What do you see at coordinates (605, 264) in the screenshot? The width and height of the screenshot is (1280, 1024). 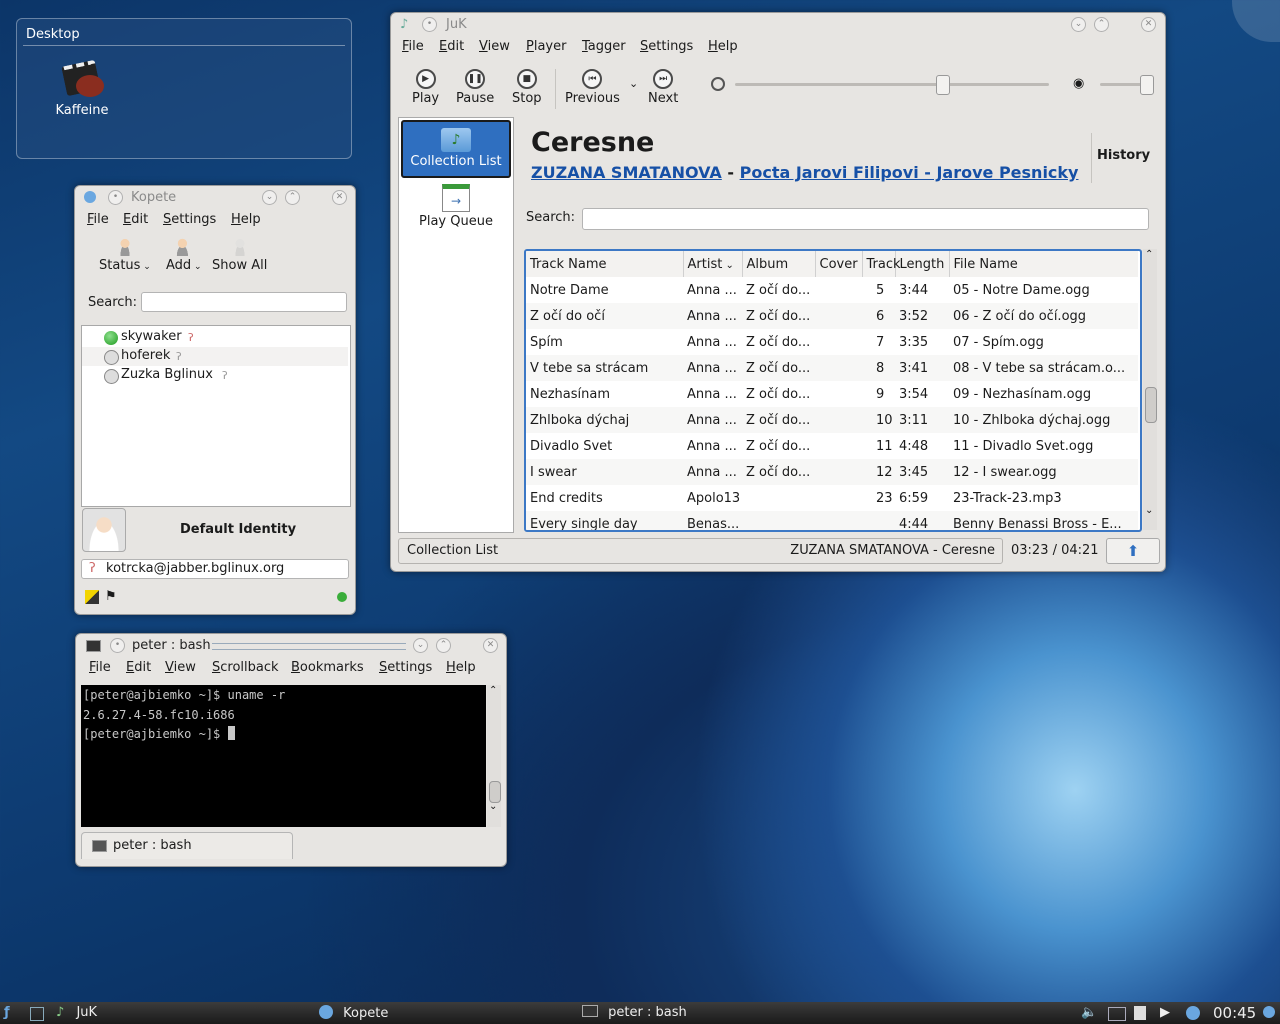 I see `column-track-name: Track Name` at bounding box center [605, 264].